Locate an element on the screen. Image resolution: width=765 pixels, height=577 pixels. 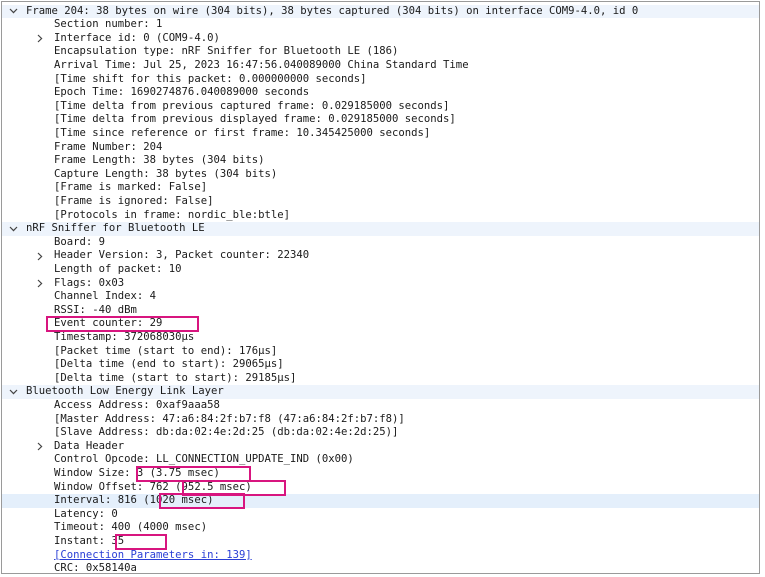
tree-field-row: Instant: 35 is located at coordinates (380, 542).